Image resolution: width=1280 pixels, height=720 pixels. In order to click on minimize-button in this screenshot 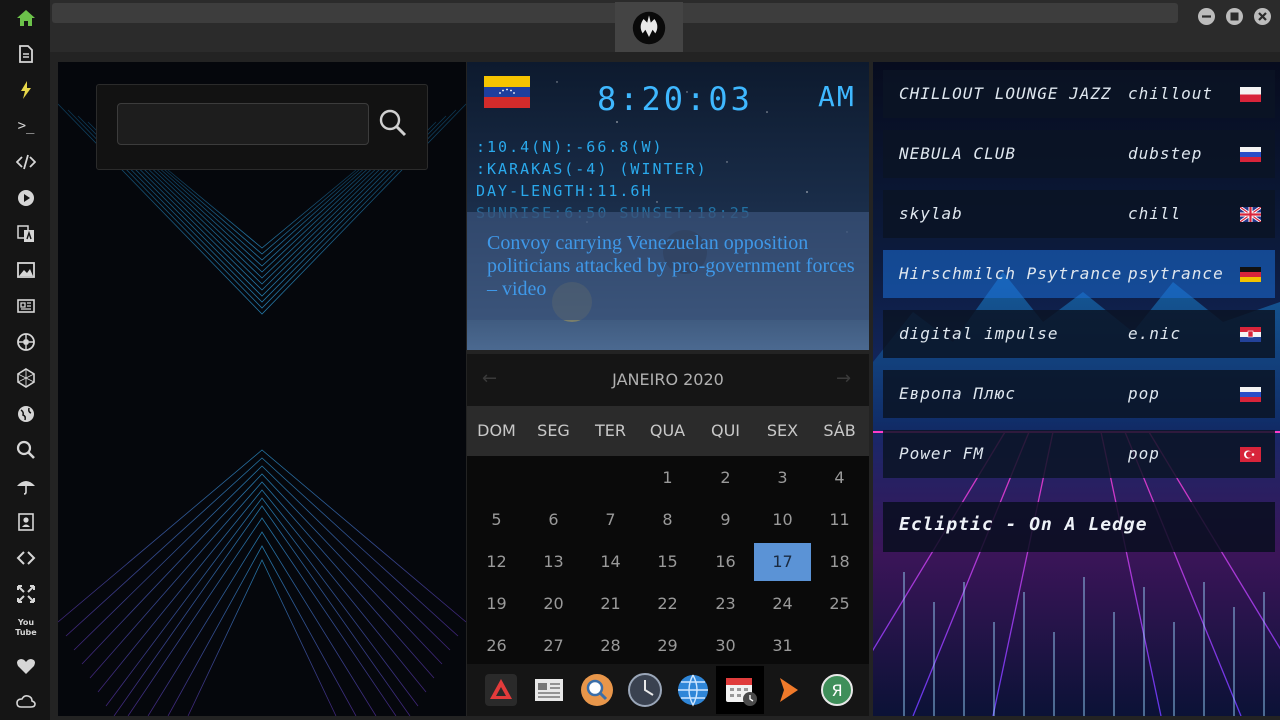, I will do `click(1206, 16)`.